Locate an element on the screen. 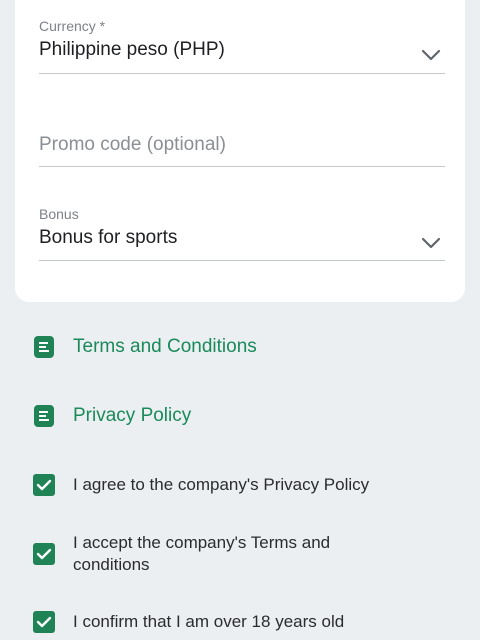 The width and height of the screenshot is (480, 640). terms-link-label: Terms and Conditions is located at coordinates (165, 346).